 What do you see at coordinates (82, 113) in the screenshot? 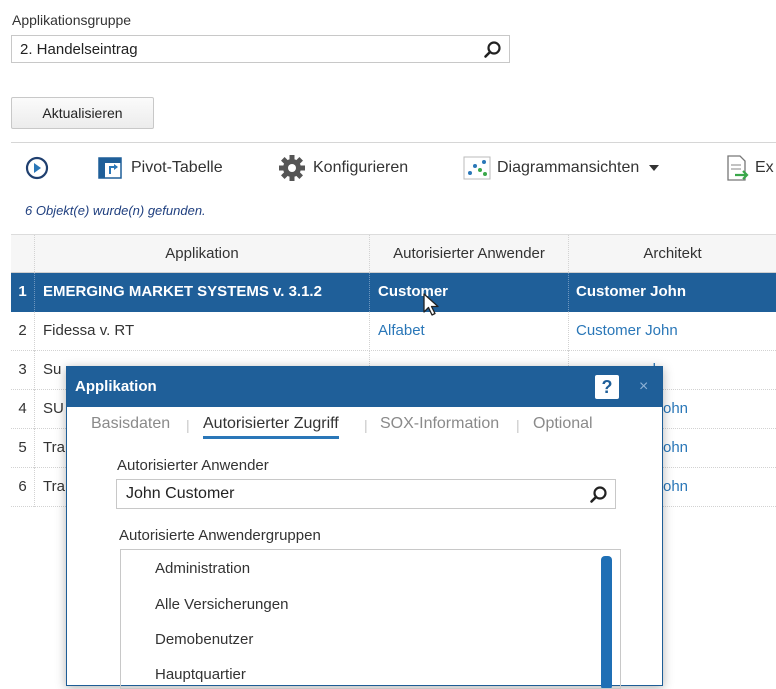
I see `refresh-button: Aktualisieren` at bounding box center [82, 113].